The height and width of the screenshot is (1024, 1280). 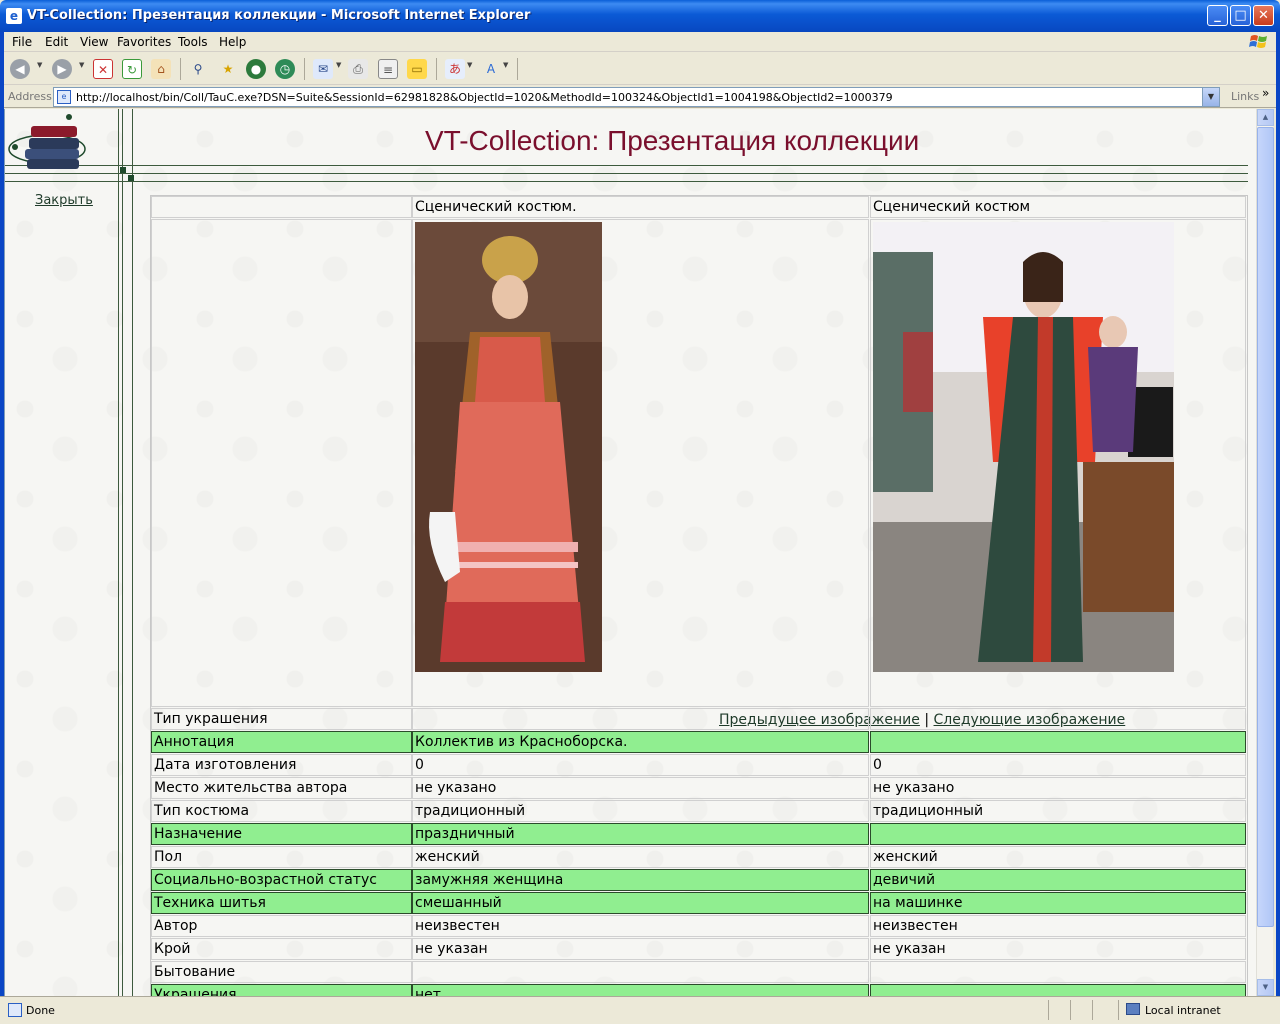 I want to click on page-status-icon, so click(x=15, y=1010).